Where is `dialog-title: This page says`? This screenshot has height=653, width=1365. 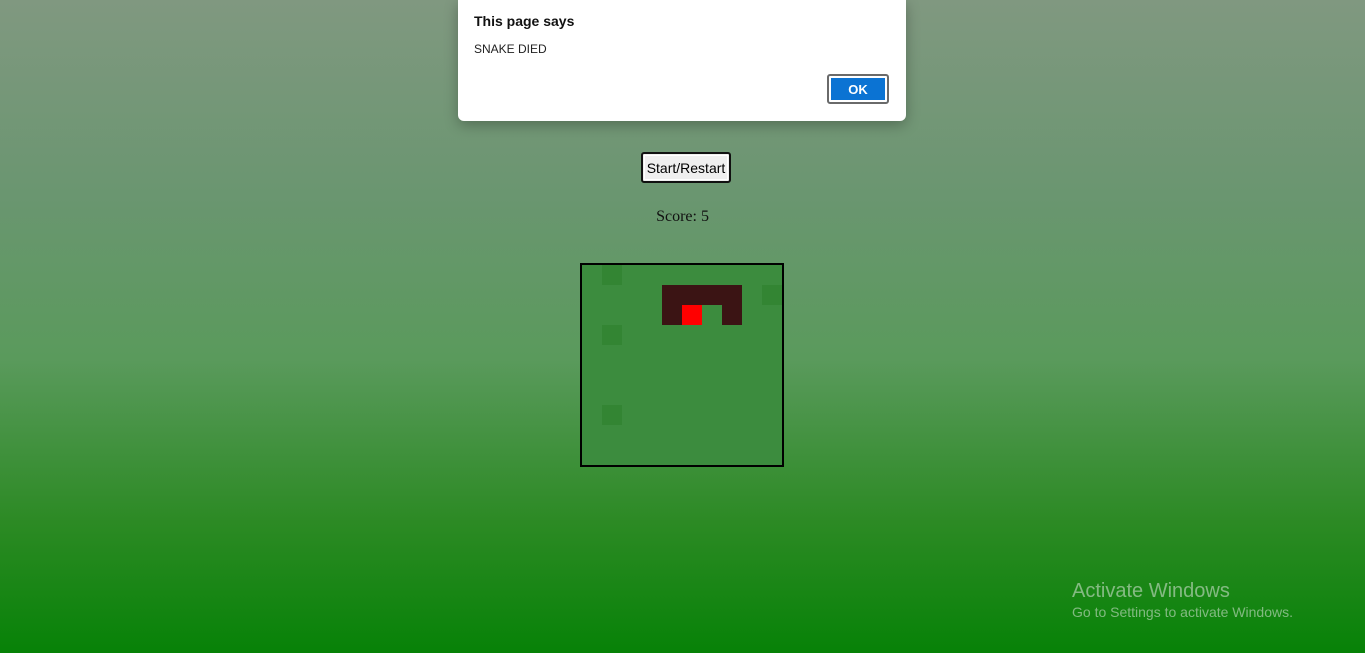 dialog-title: This page says is located at coordinates (524, 21).